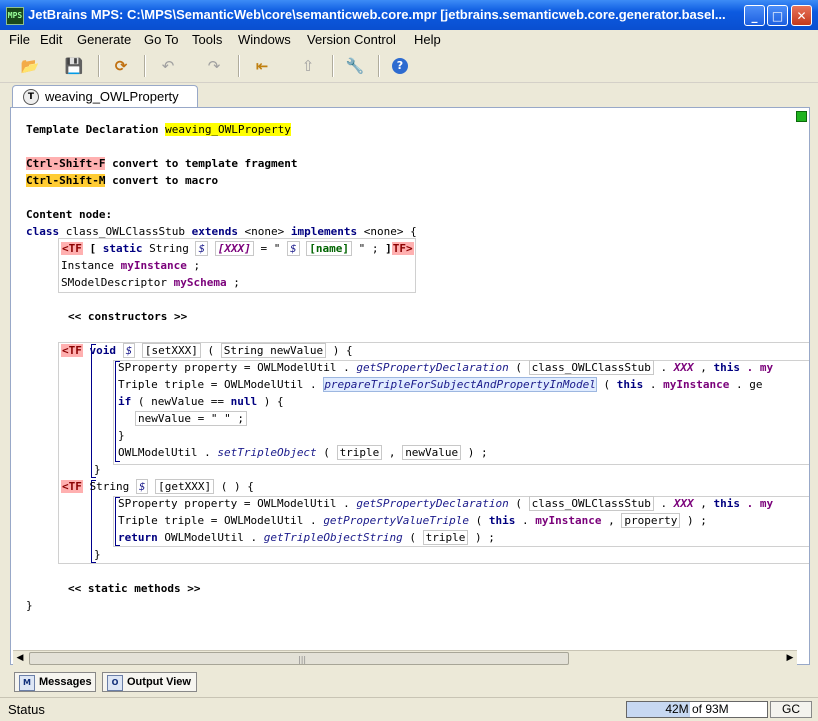  What do you see at coordinates (651, 520) in the screenshot?
I see `call-argument: property` at bounding box center [651, 520].